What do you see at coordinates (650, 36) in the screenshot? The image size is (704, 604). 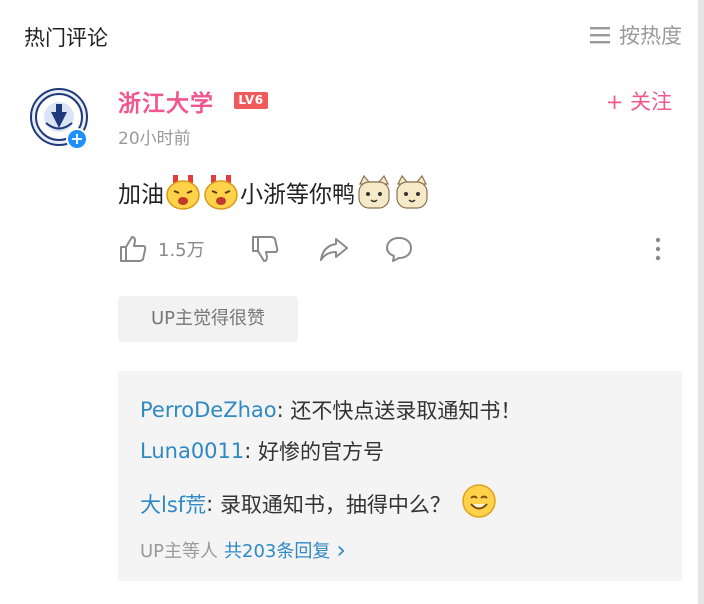 I see `sort-label: 按热度` at bounding box center [650, 36].